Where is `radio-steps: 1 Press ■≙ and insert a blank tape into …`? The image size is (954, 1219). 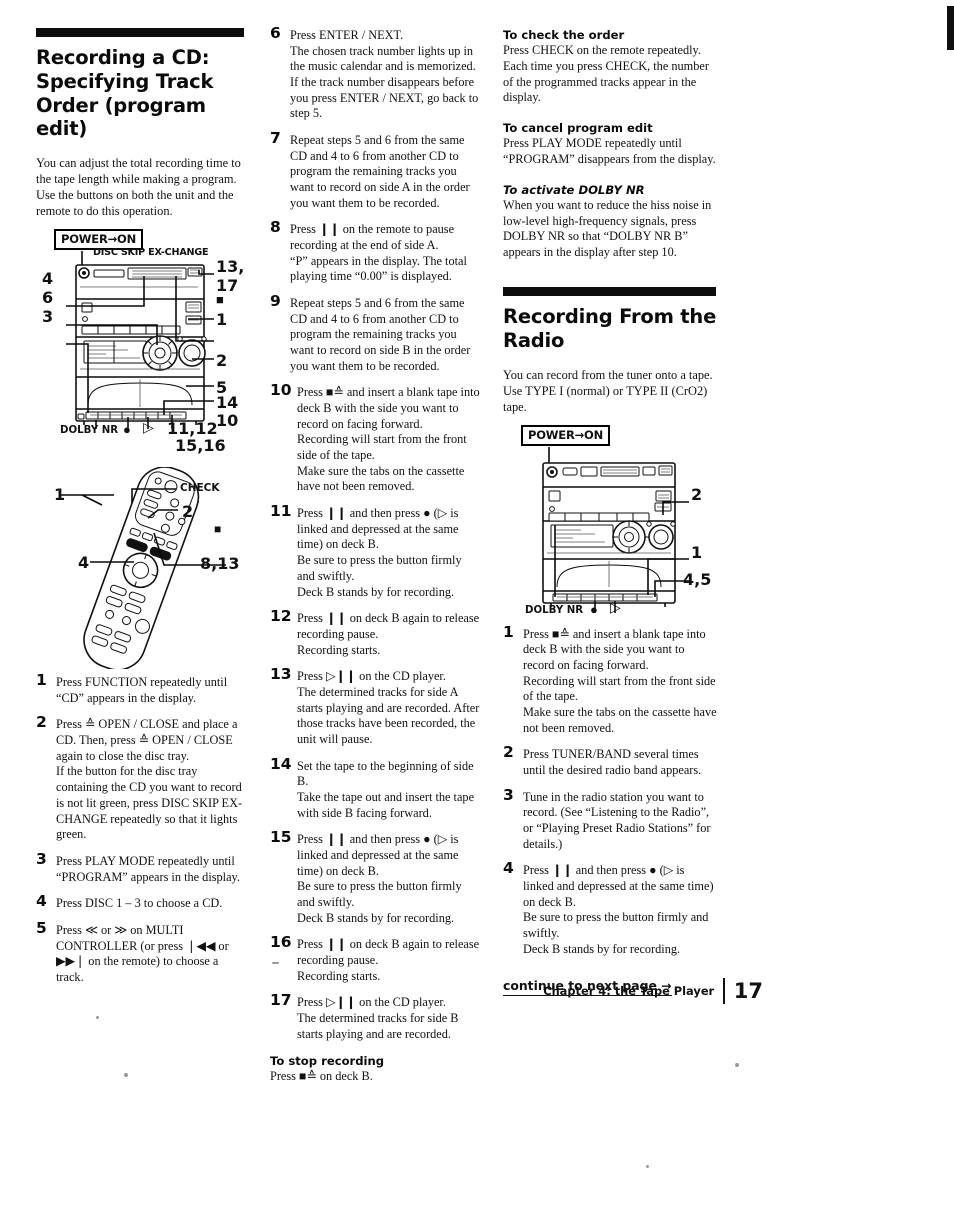
radio-steps: 1 Press ■≙ and insert a blank tape into … is located at coordinates (610, 791).